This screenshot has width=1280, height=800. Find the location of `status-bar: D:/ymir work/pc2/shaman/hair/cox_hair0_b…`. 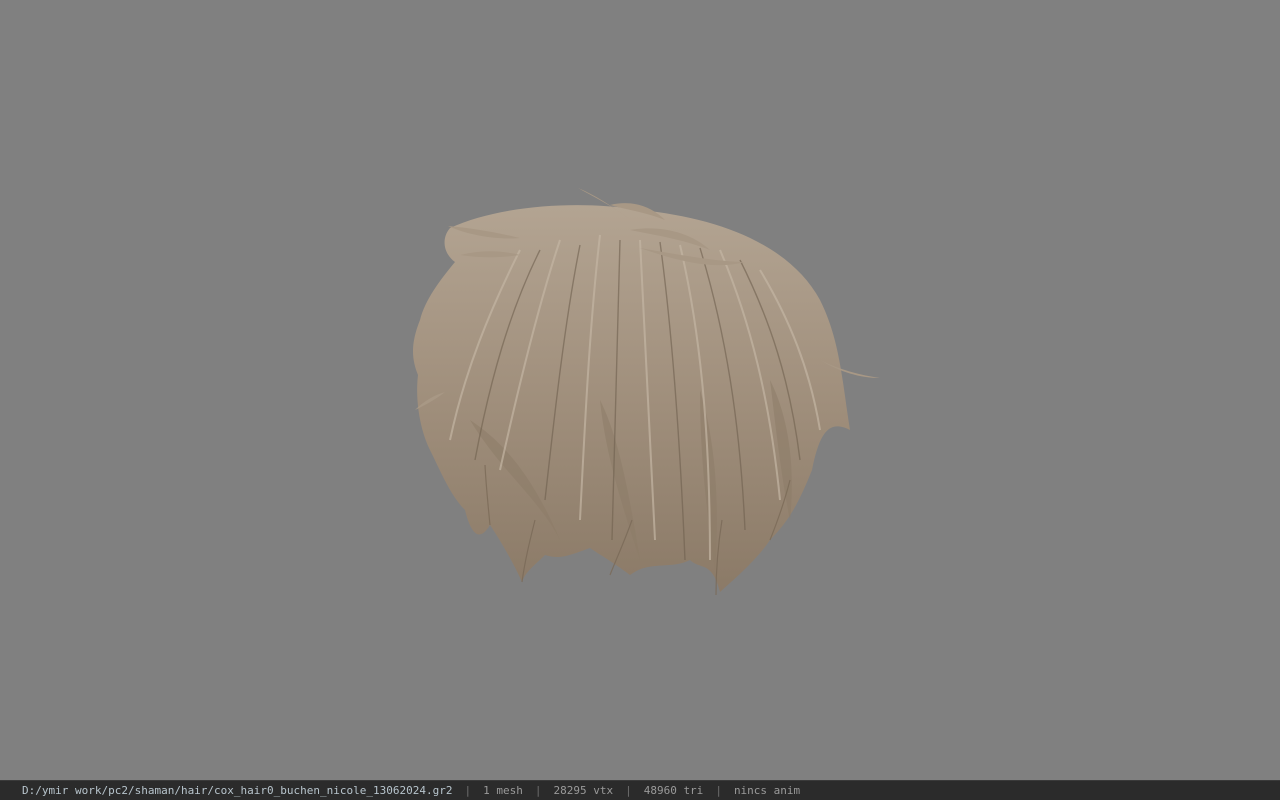

status-bar: D:/ymir work/pc2/shaman/hair/cox_hair0_b… is located at coordinates (640, 790).